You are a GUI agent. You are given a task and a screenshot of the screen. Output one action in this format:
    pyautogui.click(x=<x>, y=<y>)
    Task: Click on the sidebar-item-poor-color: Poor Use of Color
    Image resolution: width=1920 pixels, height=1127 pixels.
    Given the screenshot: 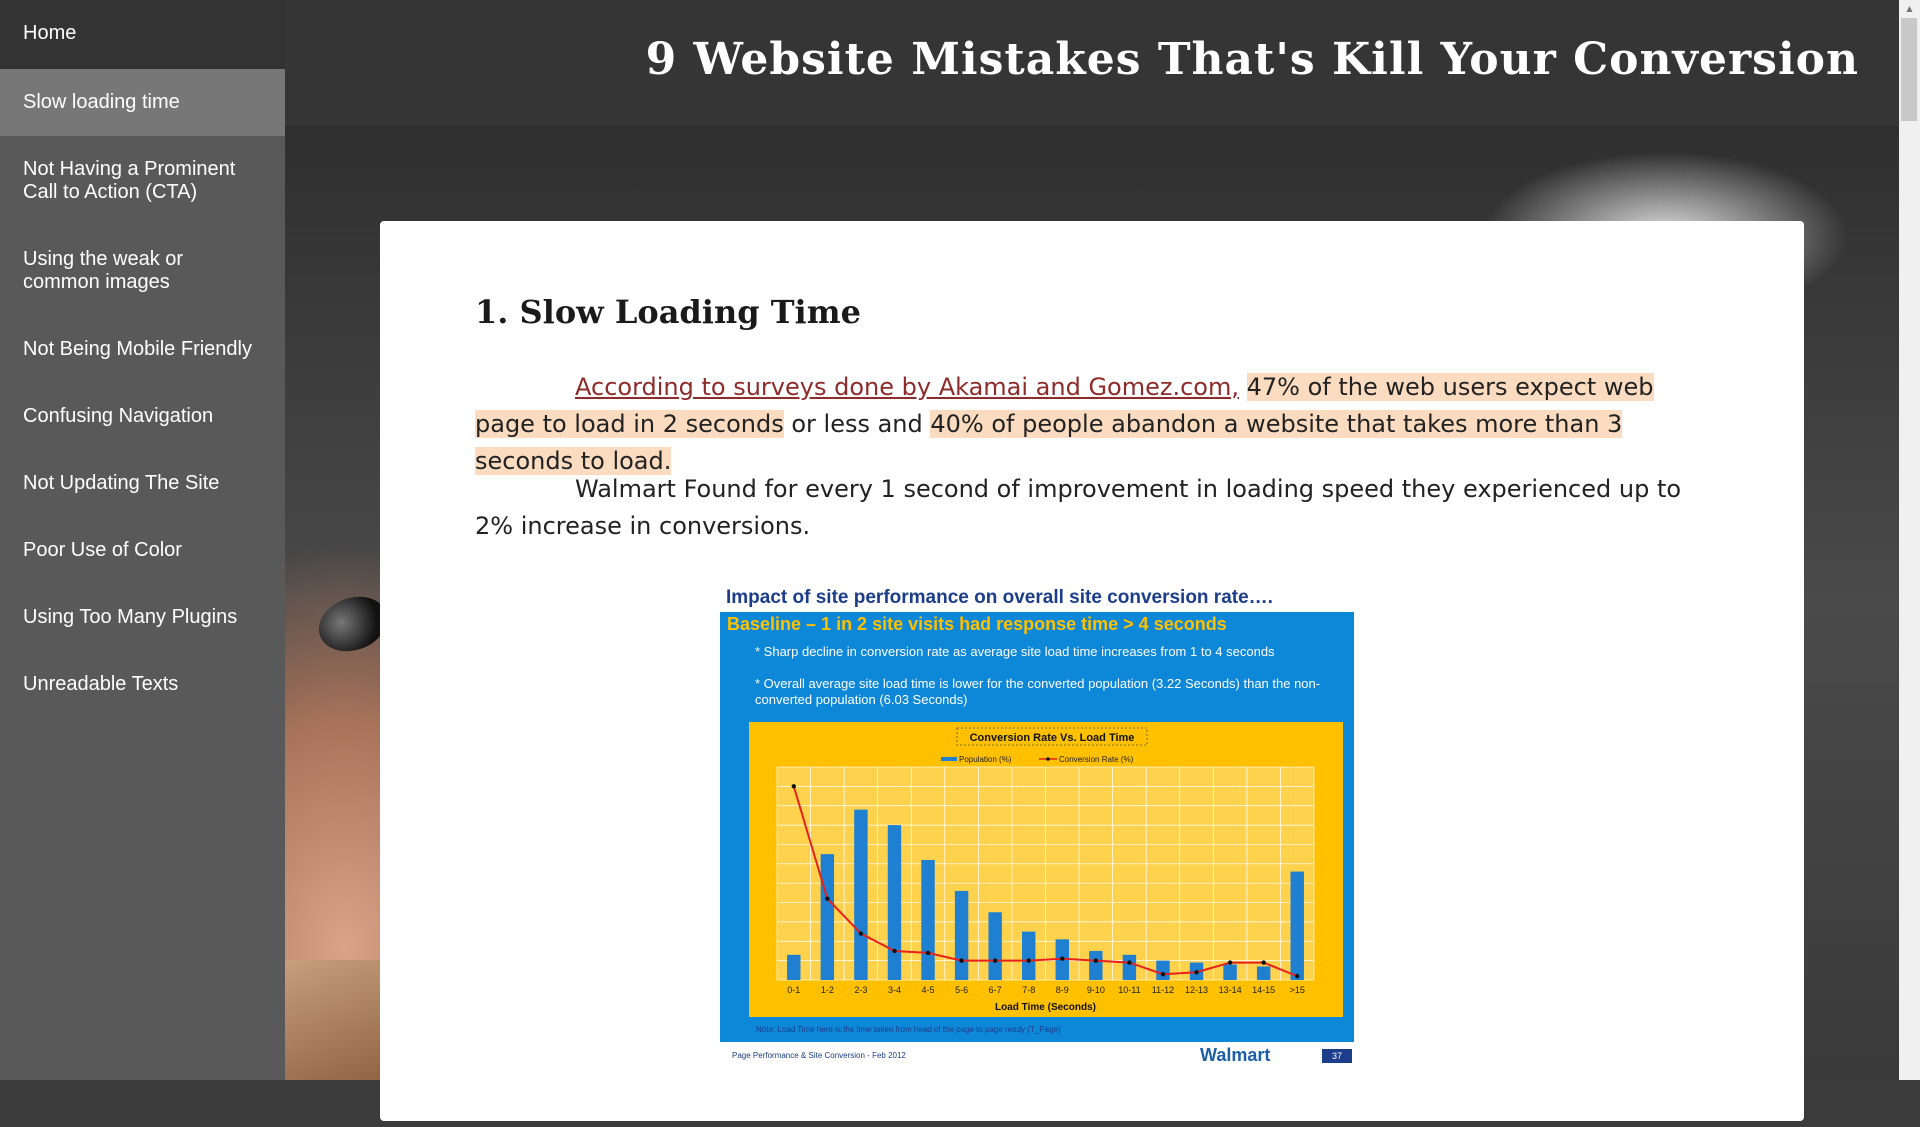 What is the action you would take?
    pyautogui.click(x=142, y=550)
    